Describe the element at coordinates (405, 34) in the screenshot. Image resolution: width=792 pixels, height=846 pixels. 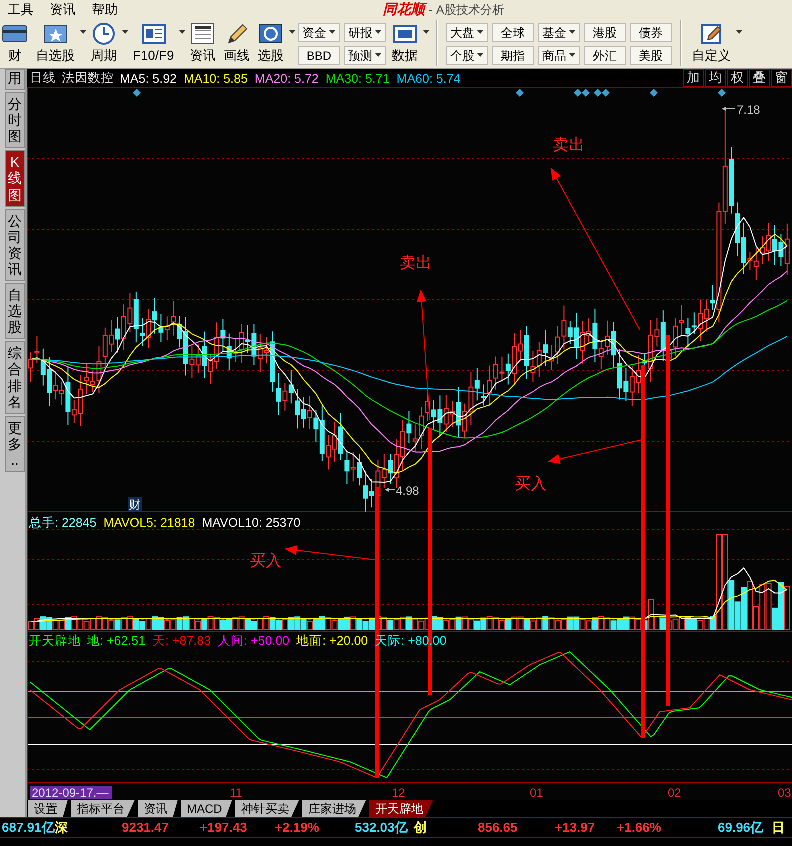
I see `chart-screen-icon` at that location.